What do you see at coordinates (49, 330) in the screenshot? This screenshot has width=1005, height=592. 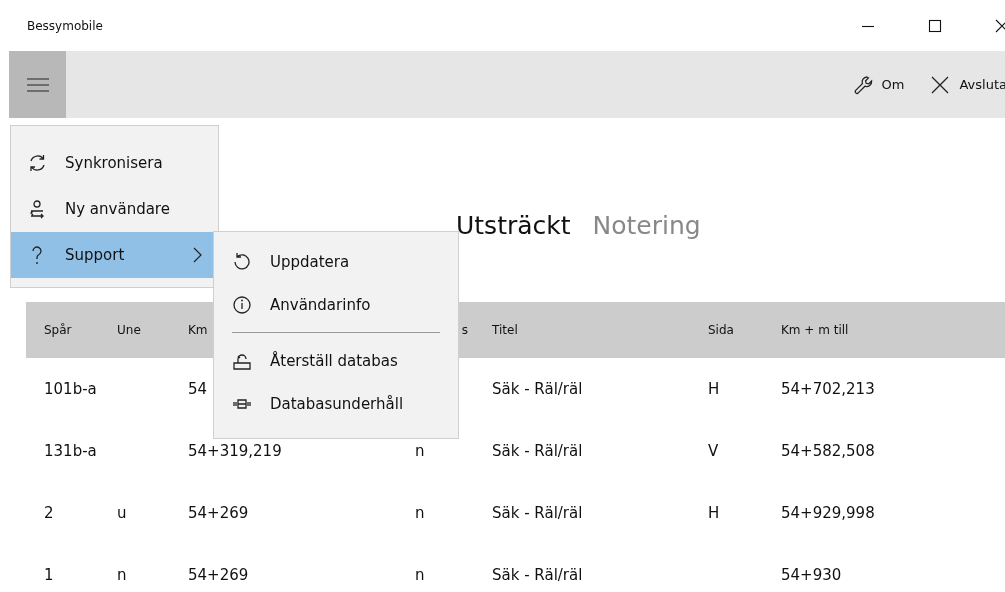 I see `column-header: Spår` at bounding box center [49, 330].